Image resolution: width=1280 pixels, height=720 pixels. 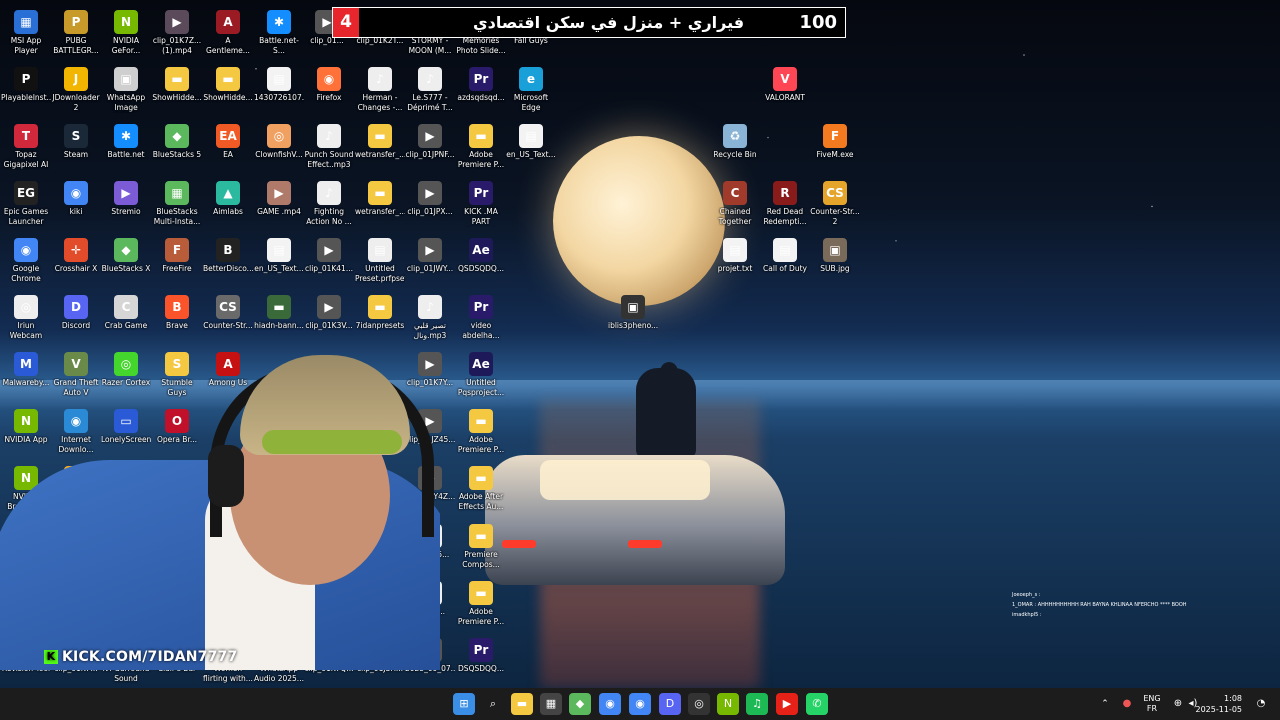 What do you see at coordinates (177, 318) in the screenshot?
I see `desktop-icon: B Brave` at bounding box center [177, 318].